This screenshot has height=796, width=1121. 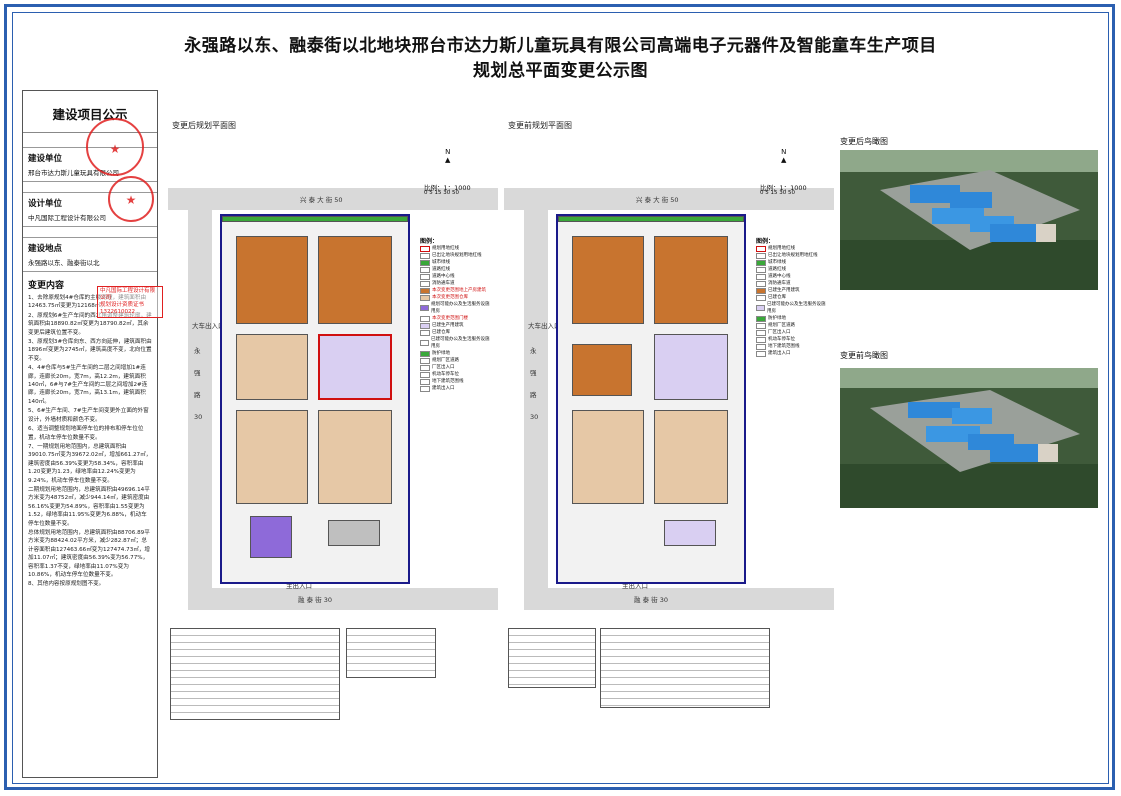 I want to click on change-item: 8、其他内容按原规划图不变。, so click(x=66, y=584).